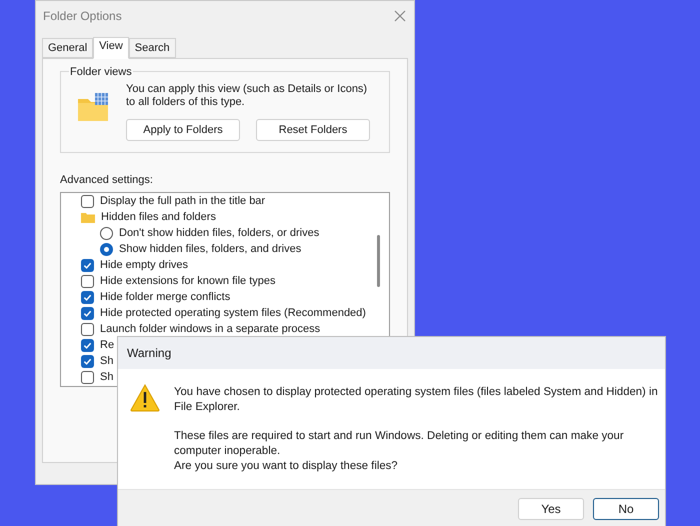  What do you see at coordinates (152, 48) in the screenshot?
I see `tab: Search` at bounding box center [152, 48].